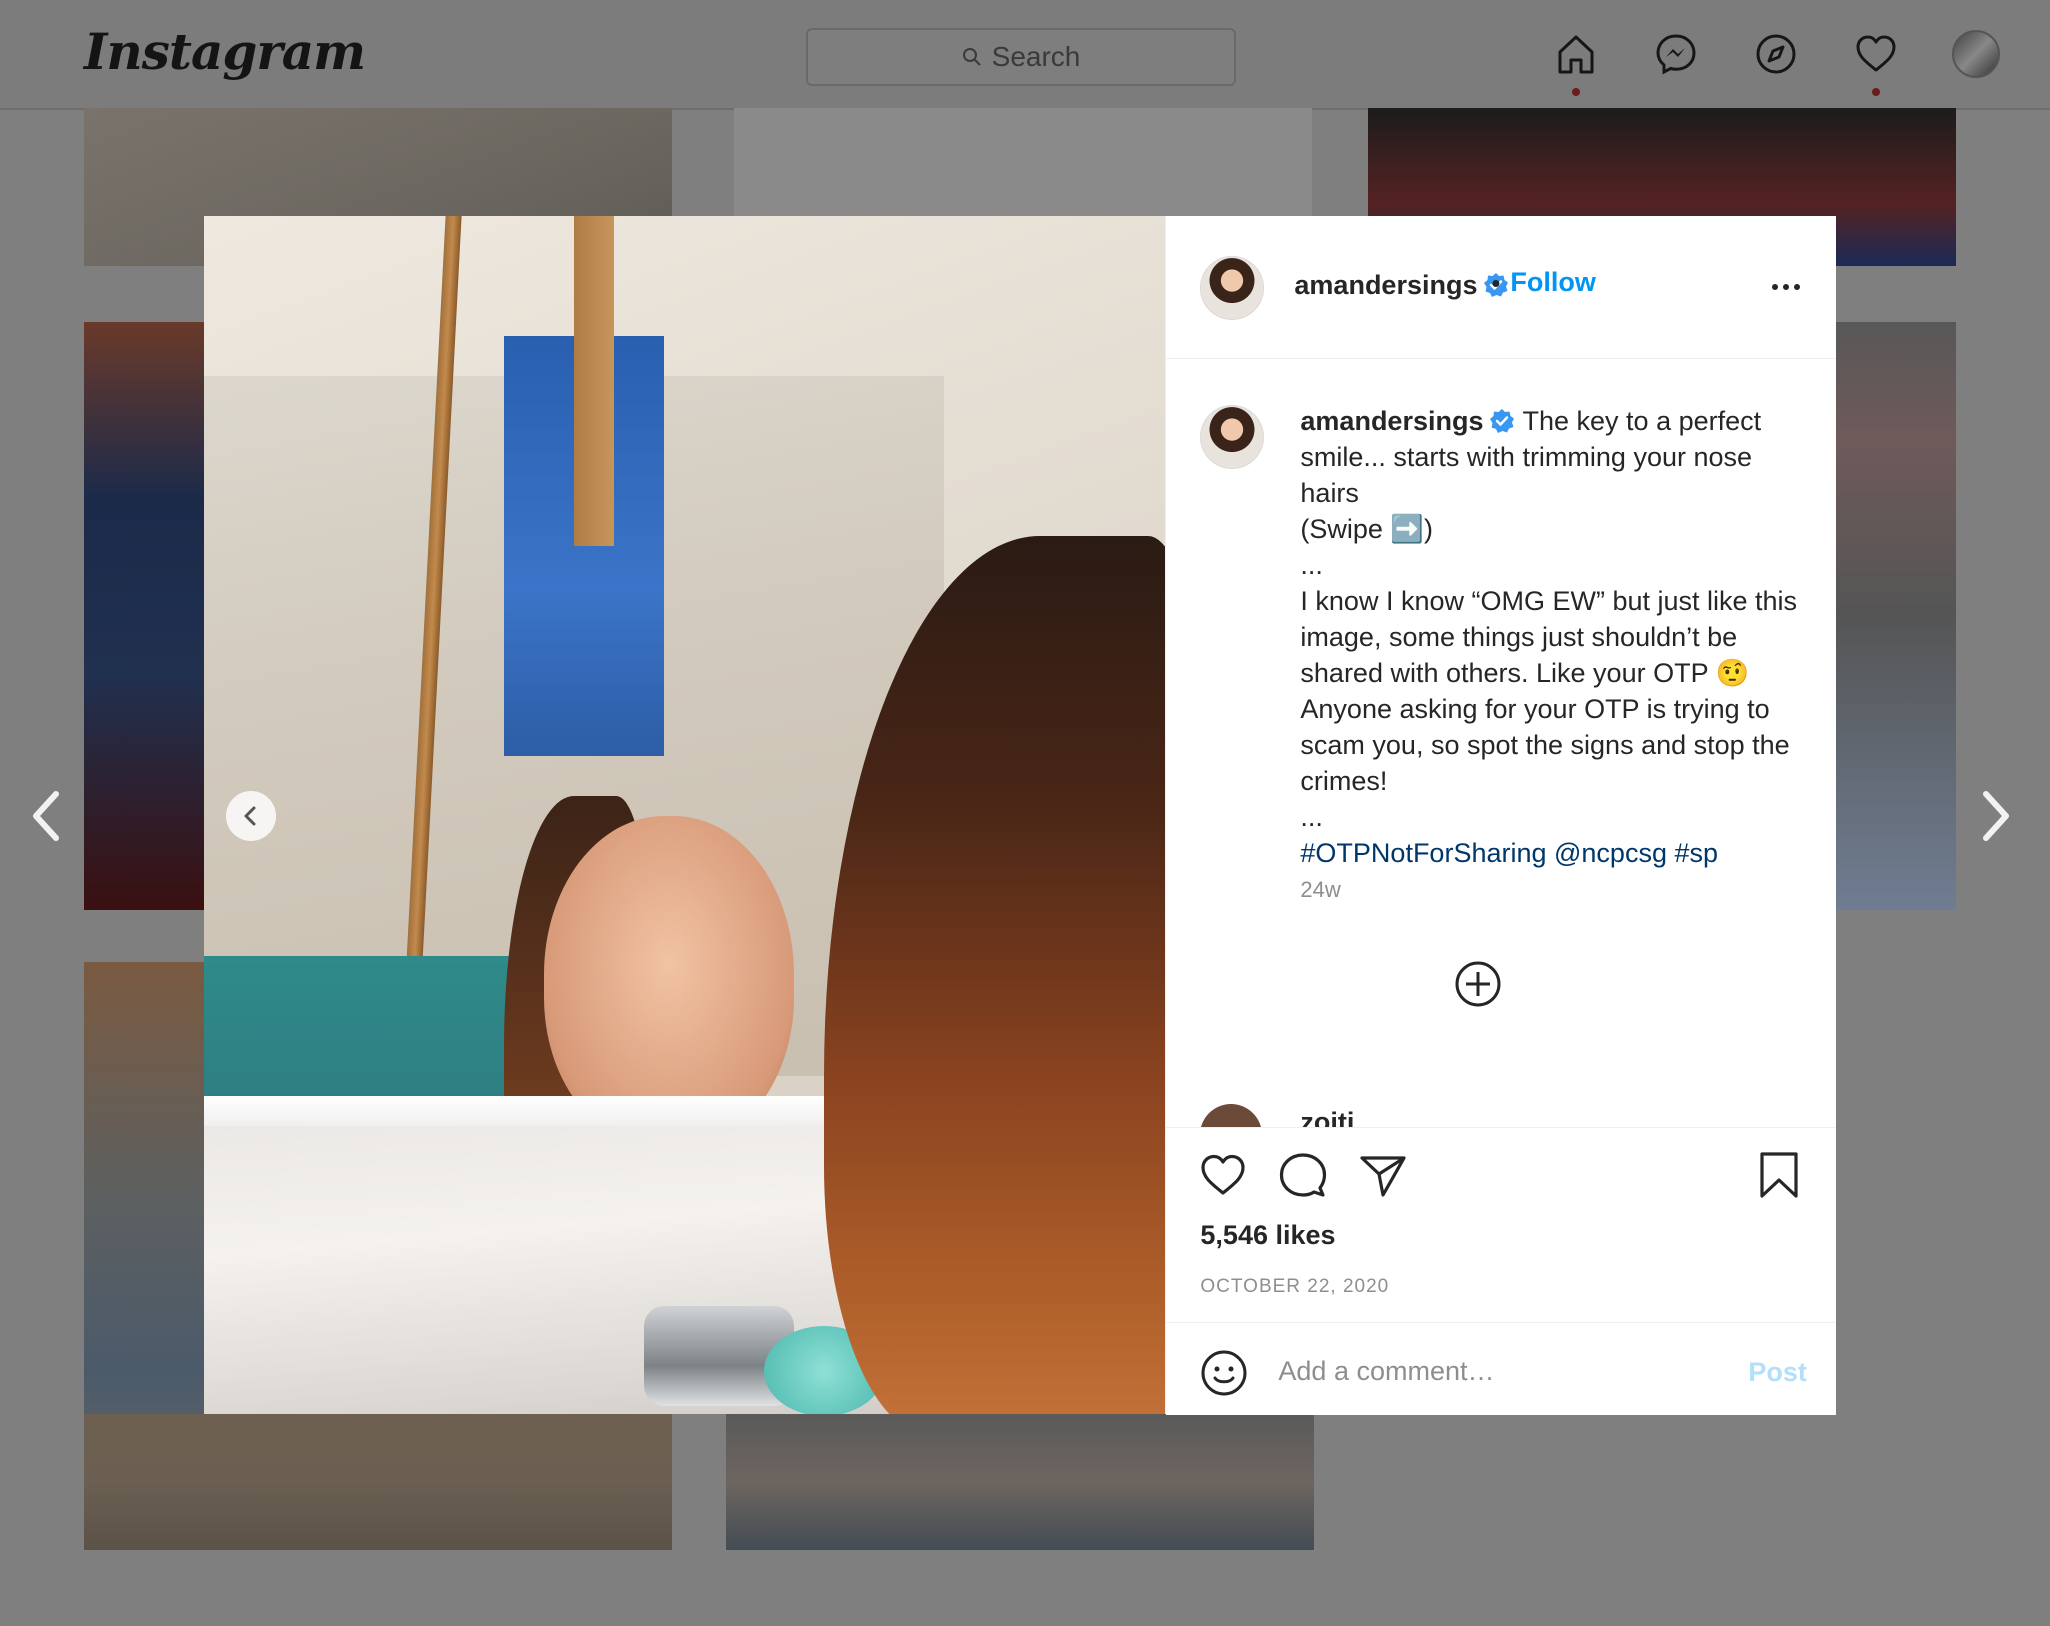 This screenshot has width=2050, height=1626. What do you see at coordinates (46, 816) in the screenshot?
I see `previous-post-arrow-icon` at bounding box center [46, 816].